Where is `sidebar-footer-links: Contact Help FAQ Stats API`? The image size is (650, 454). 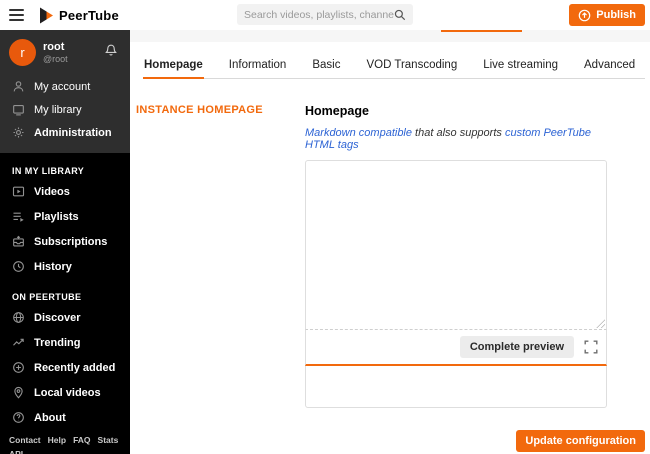 sidebar-footer-links: Contact Help FAQ Stats API is located at coordinates (65, 442).